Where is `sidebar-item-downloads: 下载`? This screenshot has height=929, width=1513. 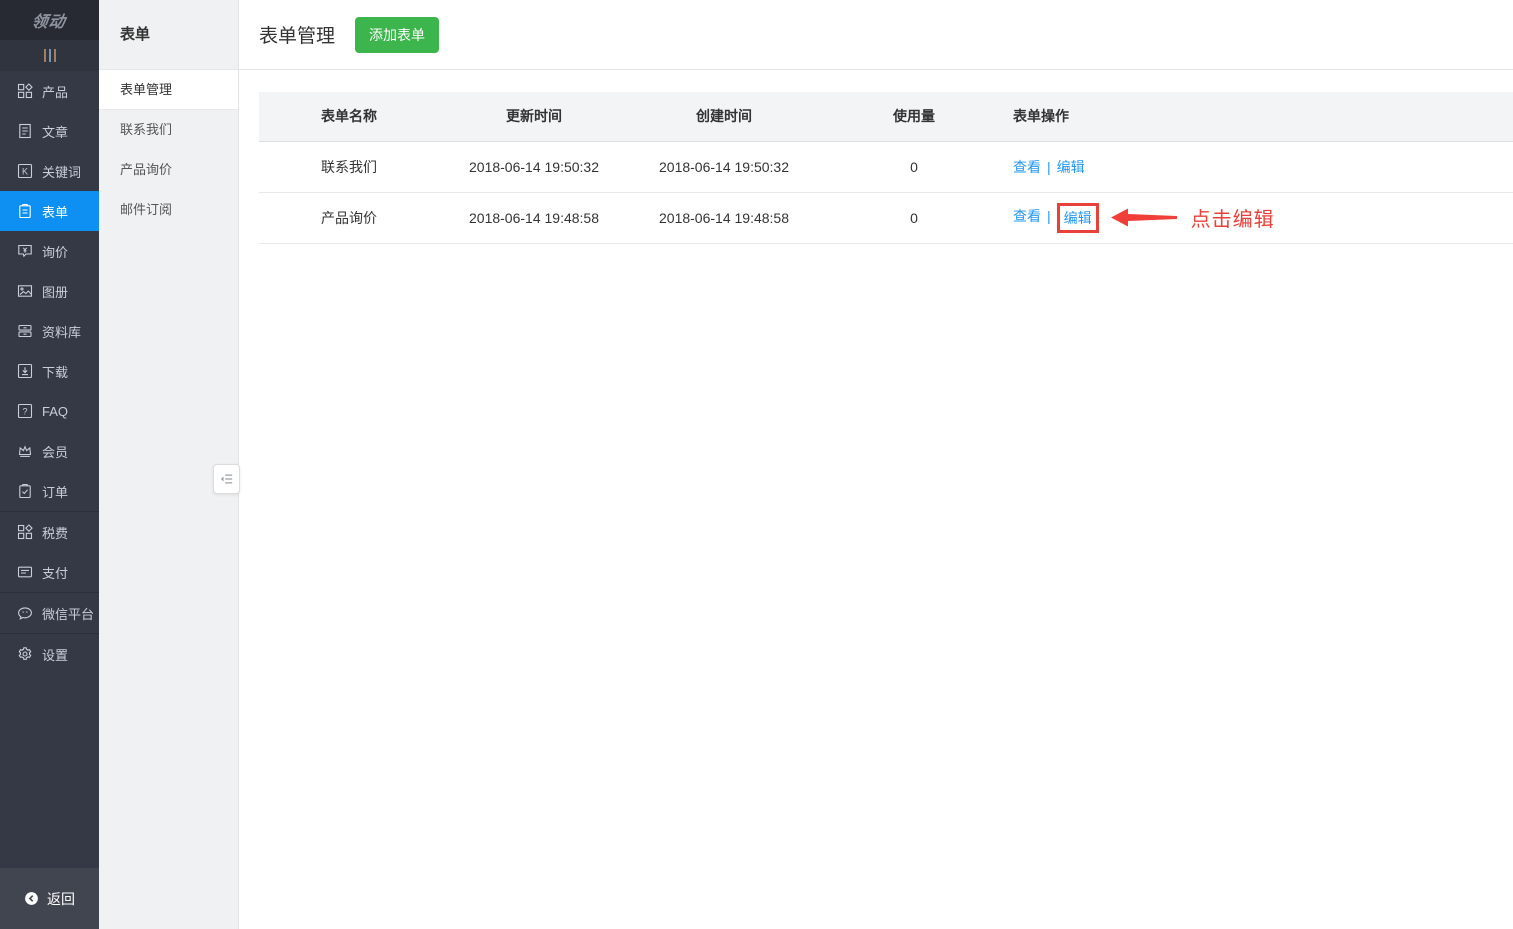
sidebar-item-downloads: 下载 is located at coordinates (49, 371).